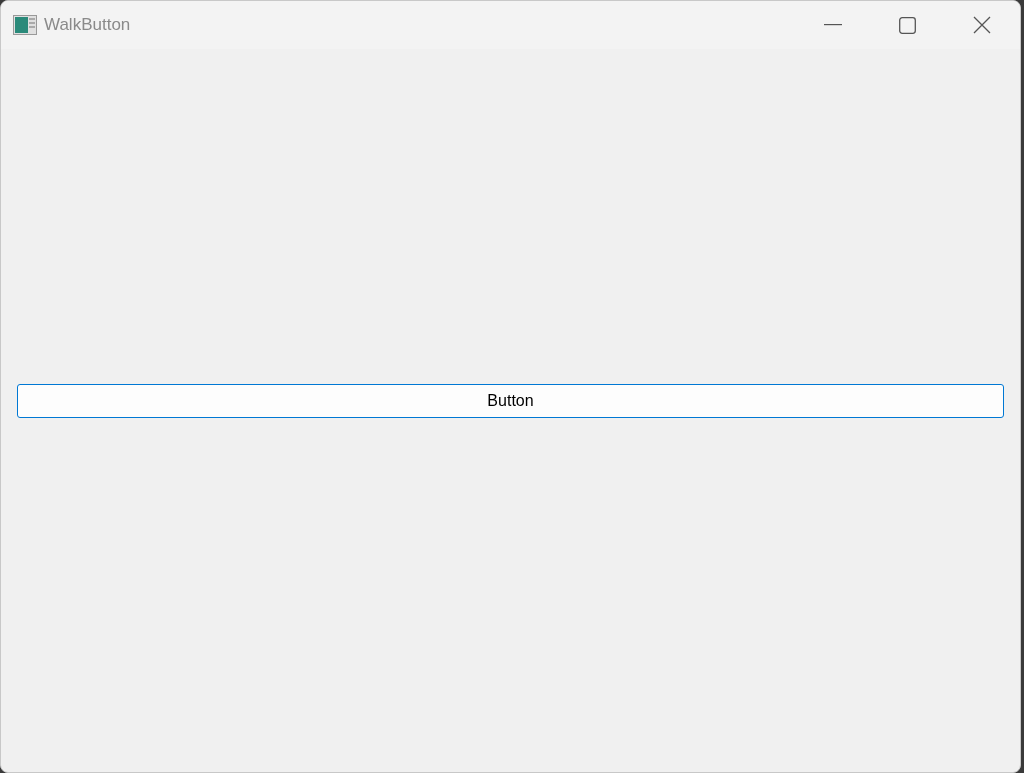 This screenshot has height=773, width=1024. What do you see at coordinates (510, 400) in the screenshot?
I see `push-button: Button` at bounding box center [510, 400].